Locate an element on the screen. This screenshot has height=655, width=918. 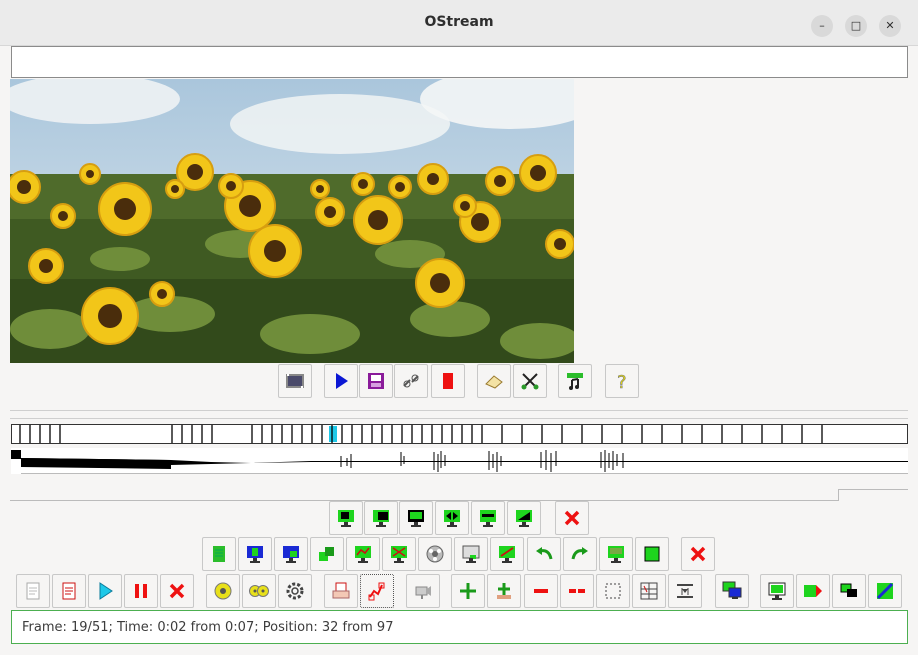
music-icon is located at coordinates (575, 381).